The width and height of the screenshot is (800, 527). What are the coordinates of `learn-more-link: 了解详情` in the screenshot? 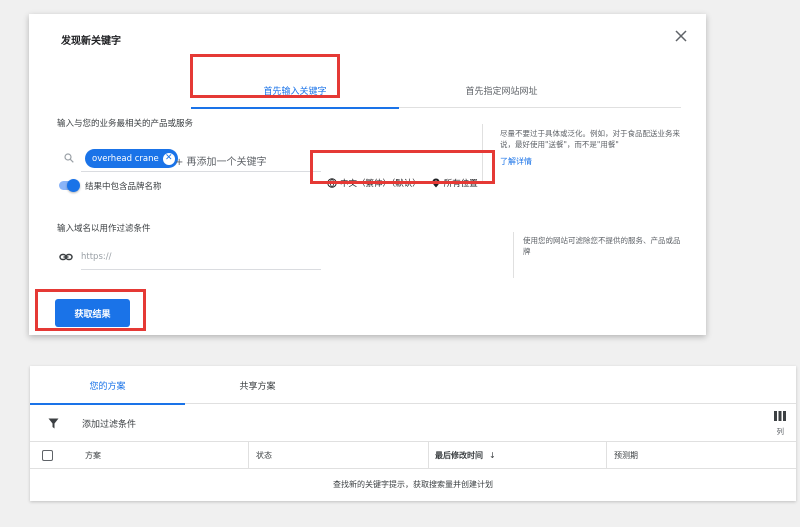 It's located at (516, 161).